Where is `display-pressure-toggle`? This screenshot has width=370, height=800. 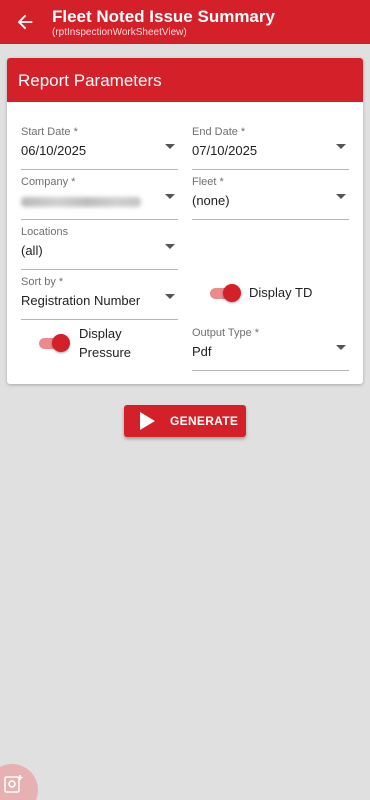 display-pressure-toggle is located at coordinates (55, 343).